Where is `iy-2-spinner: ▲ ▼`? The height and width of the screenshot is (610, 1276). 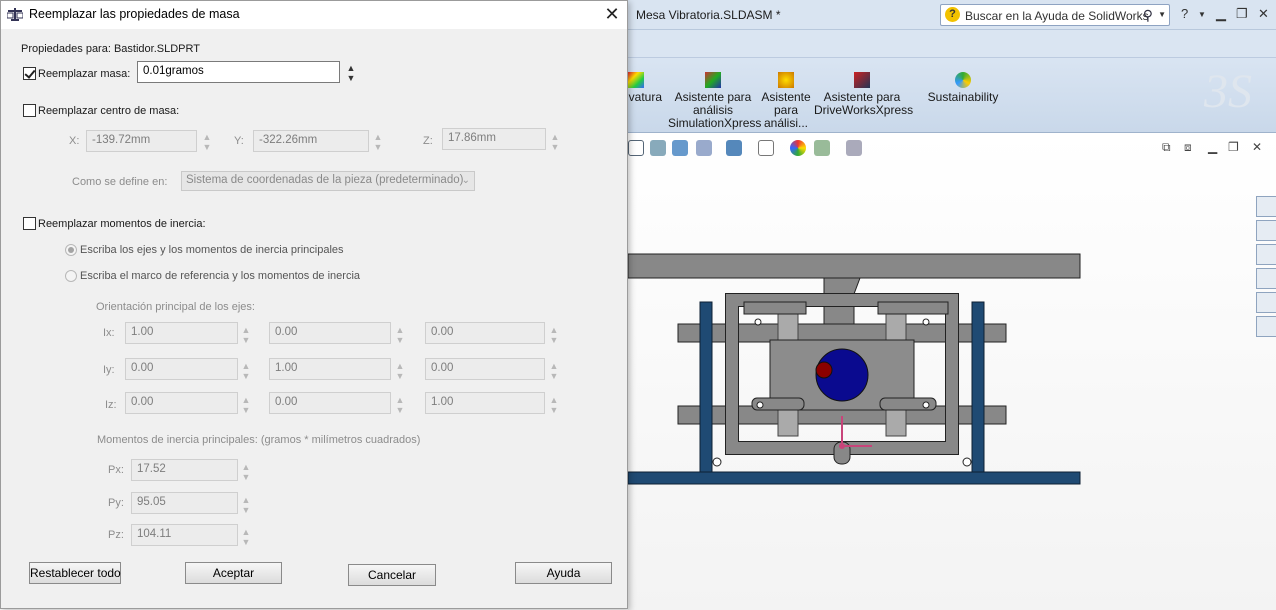
iy-2-spinner: ▲ ▼ is located at coordinates (400, 372).